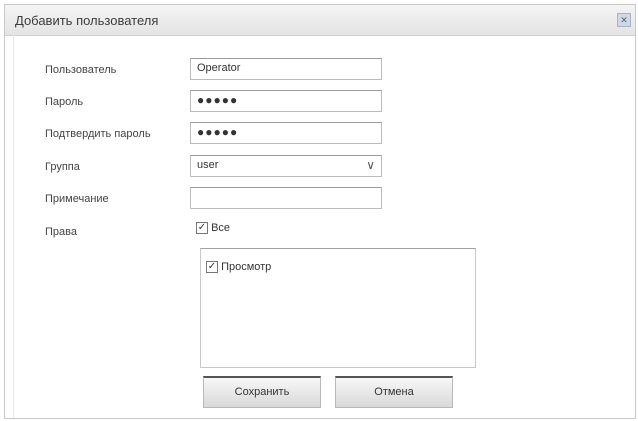  What do you see at coordinates (370, 165) in the screenshot?
I see `chevron-down-icon: ∨` at bounding box center [370, 165].